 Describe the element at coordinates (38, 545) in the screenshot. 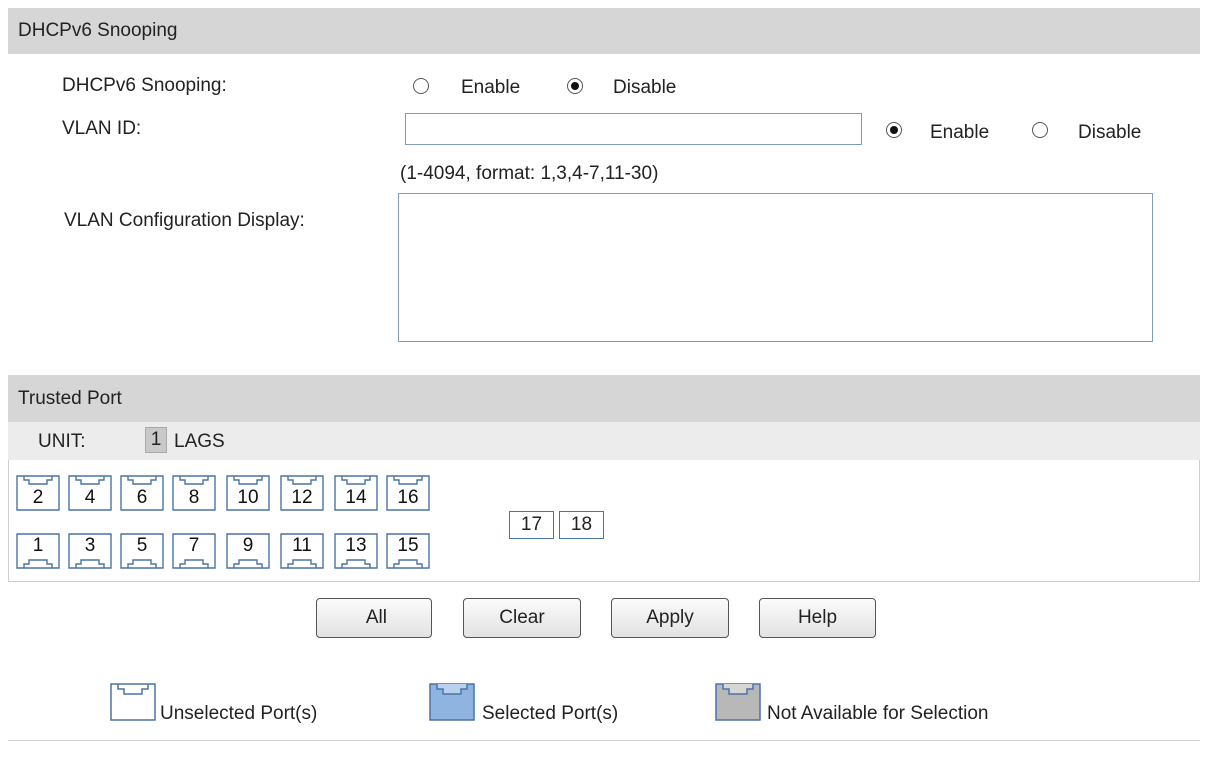

I see `port-label: 1` at that location.